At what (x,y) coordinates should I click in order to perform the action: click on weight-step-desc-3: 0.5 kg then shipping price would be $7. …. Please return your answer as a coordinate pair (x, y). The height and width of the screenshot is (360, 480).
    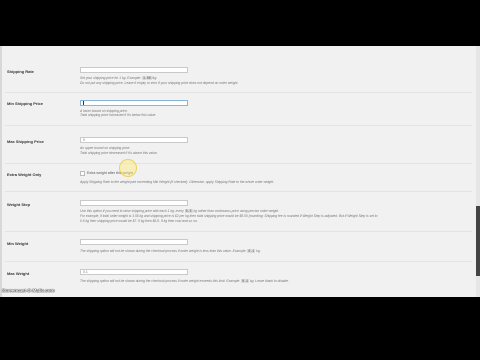
    Looking at the image, I should click on (139, 221).